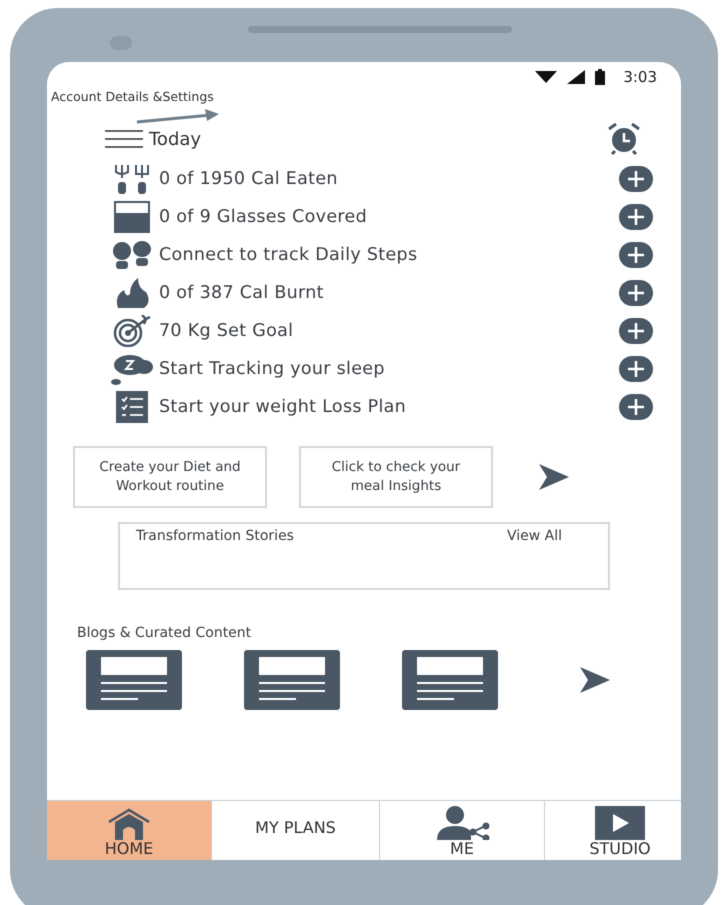 The height and width of the screenshot is (905, 726). I want to click on page-title: Today, so click(175, 140).